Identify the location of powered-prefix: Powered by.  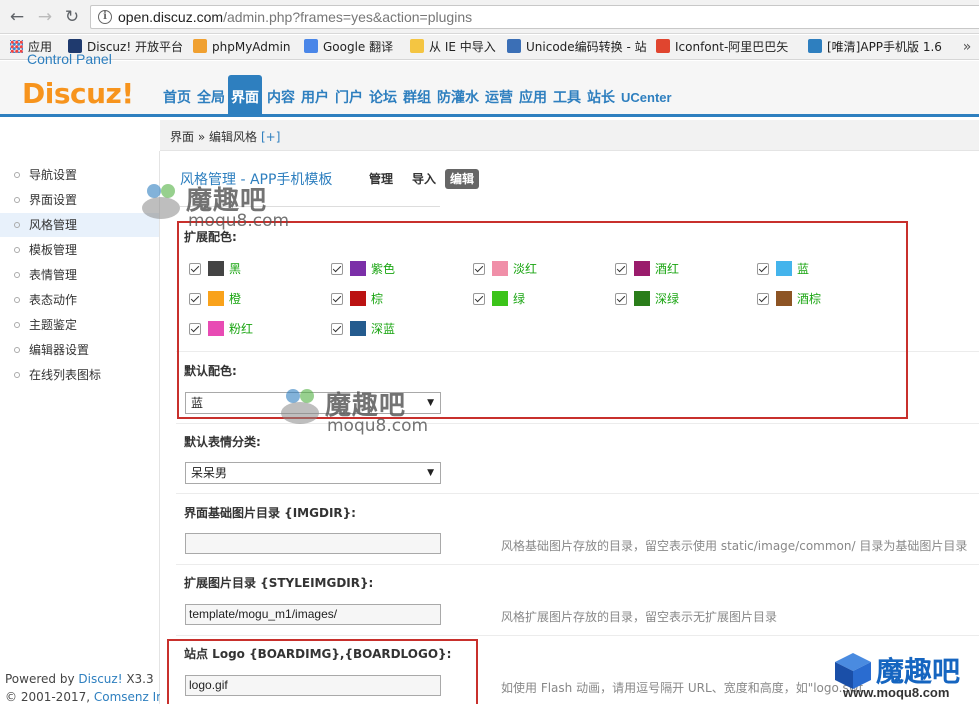
(42, 679).